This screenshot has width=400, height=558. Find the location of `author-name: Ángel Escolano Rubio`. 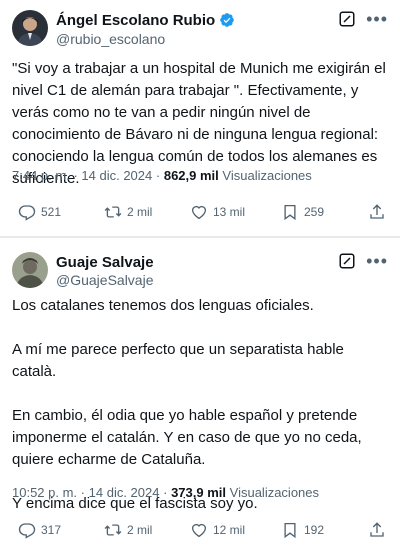

author-name: Ángel Escolano Rubio is located at coordinates (145, 20).